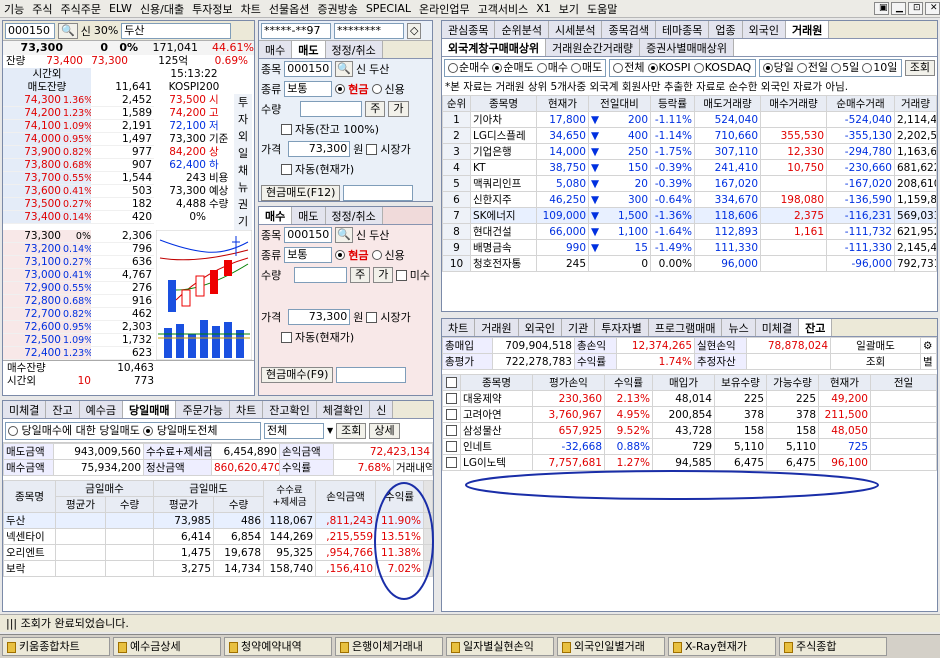 This screenshot has height=658, width=940. I want to click on sell-code-input: 000150, so click(308, 69).